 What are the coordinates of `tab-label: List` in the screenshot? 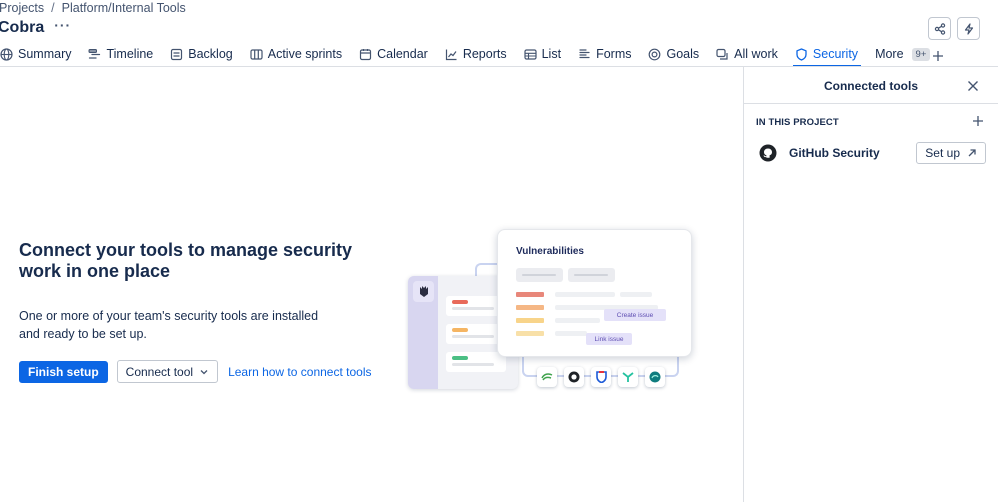 It's located at (551, 54).